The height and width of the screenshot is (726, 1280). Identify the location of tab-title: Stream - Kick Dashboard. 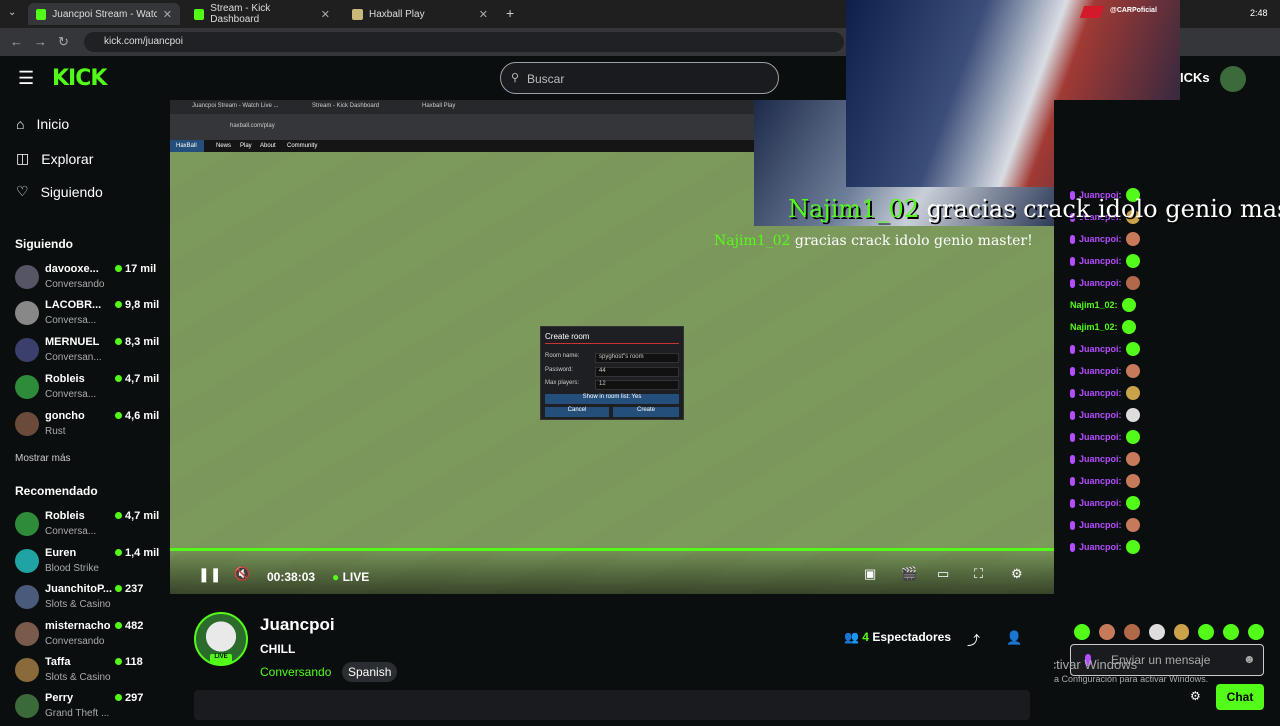
(240, 14).